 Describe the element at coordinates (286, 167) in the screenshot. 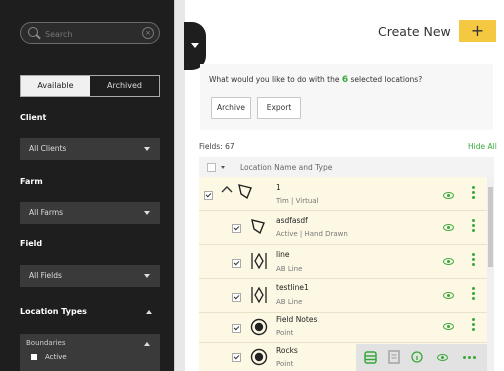

I see `column-header: Location Name and Type` at that location.